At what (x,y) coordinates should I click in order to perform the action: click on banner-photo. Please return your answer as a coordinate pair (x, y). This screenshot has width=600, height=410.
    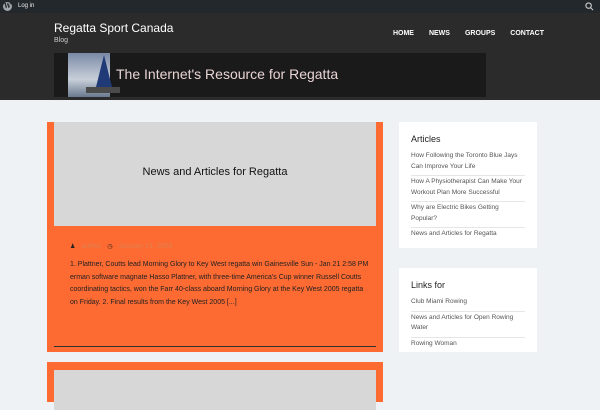
    Looking at the image, I should click on (94, 75).